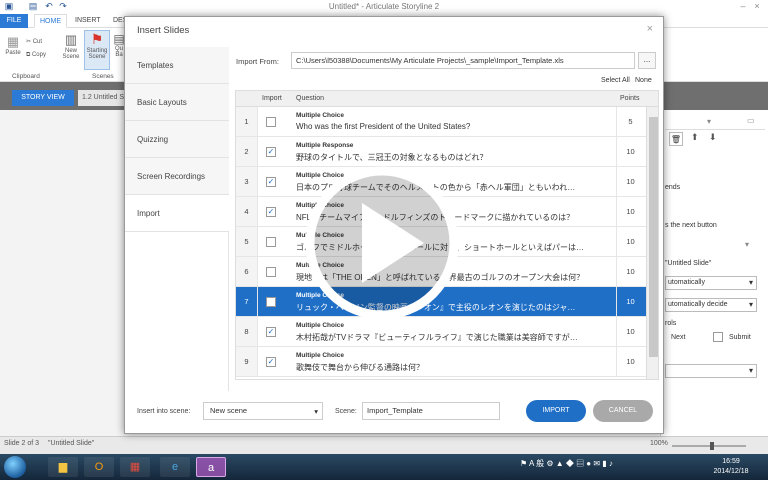 The width and height of the screenshot is (768, 480). What do you see at coordinates (695, 137) in the screenshot?
I see `arrow-up-icon: ⬆` at bounding box center [695, 137].